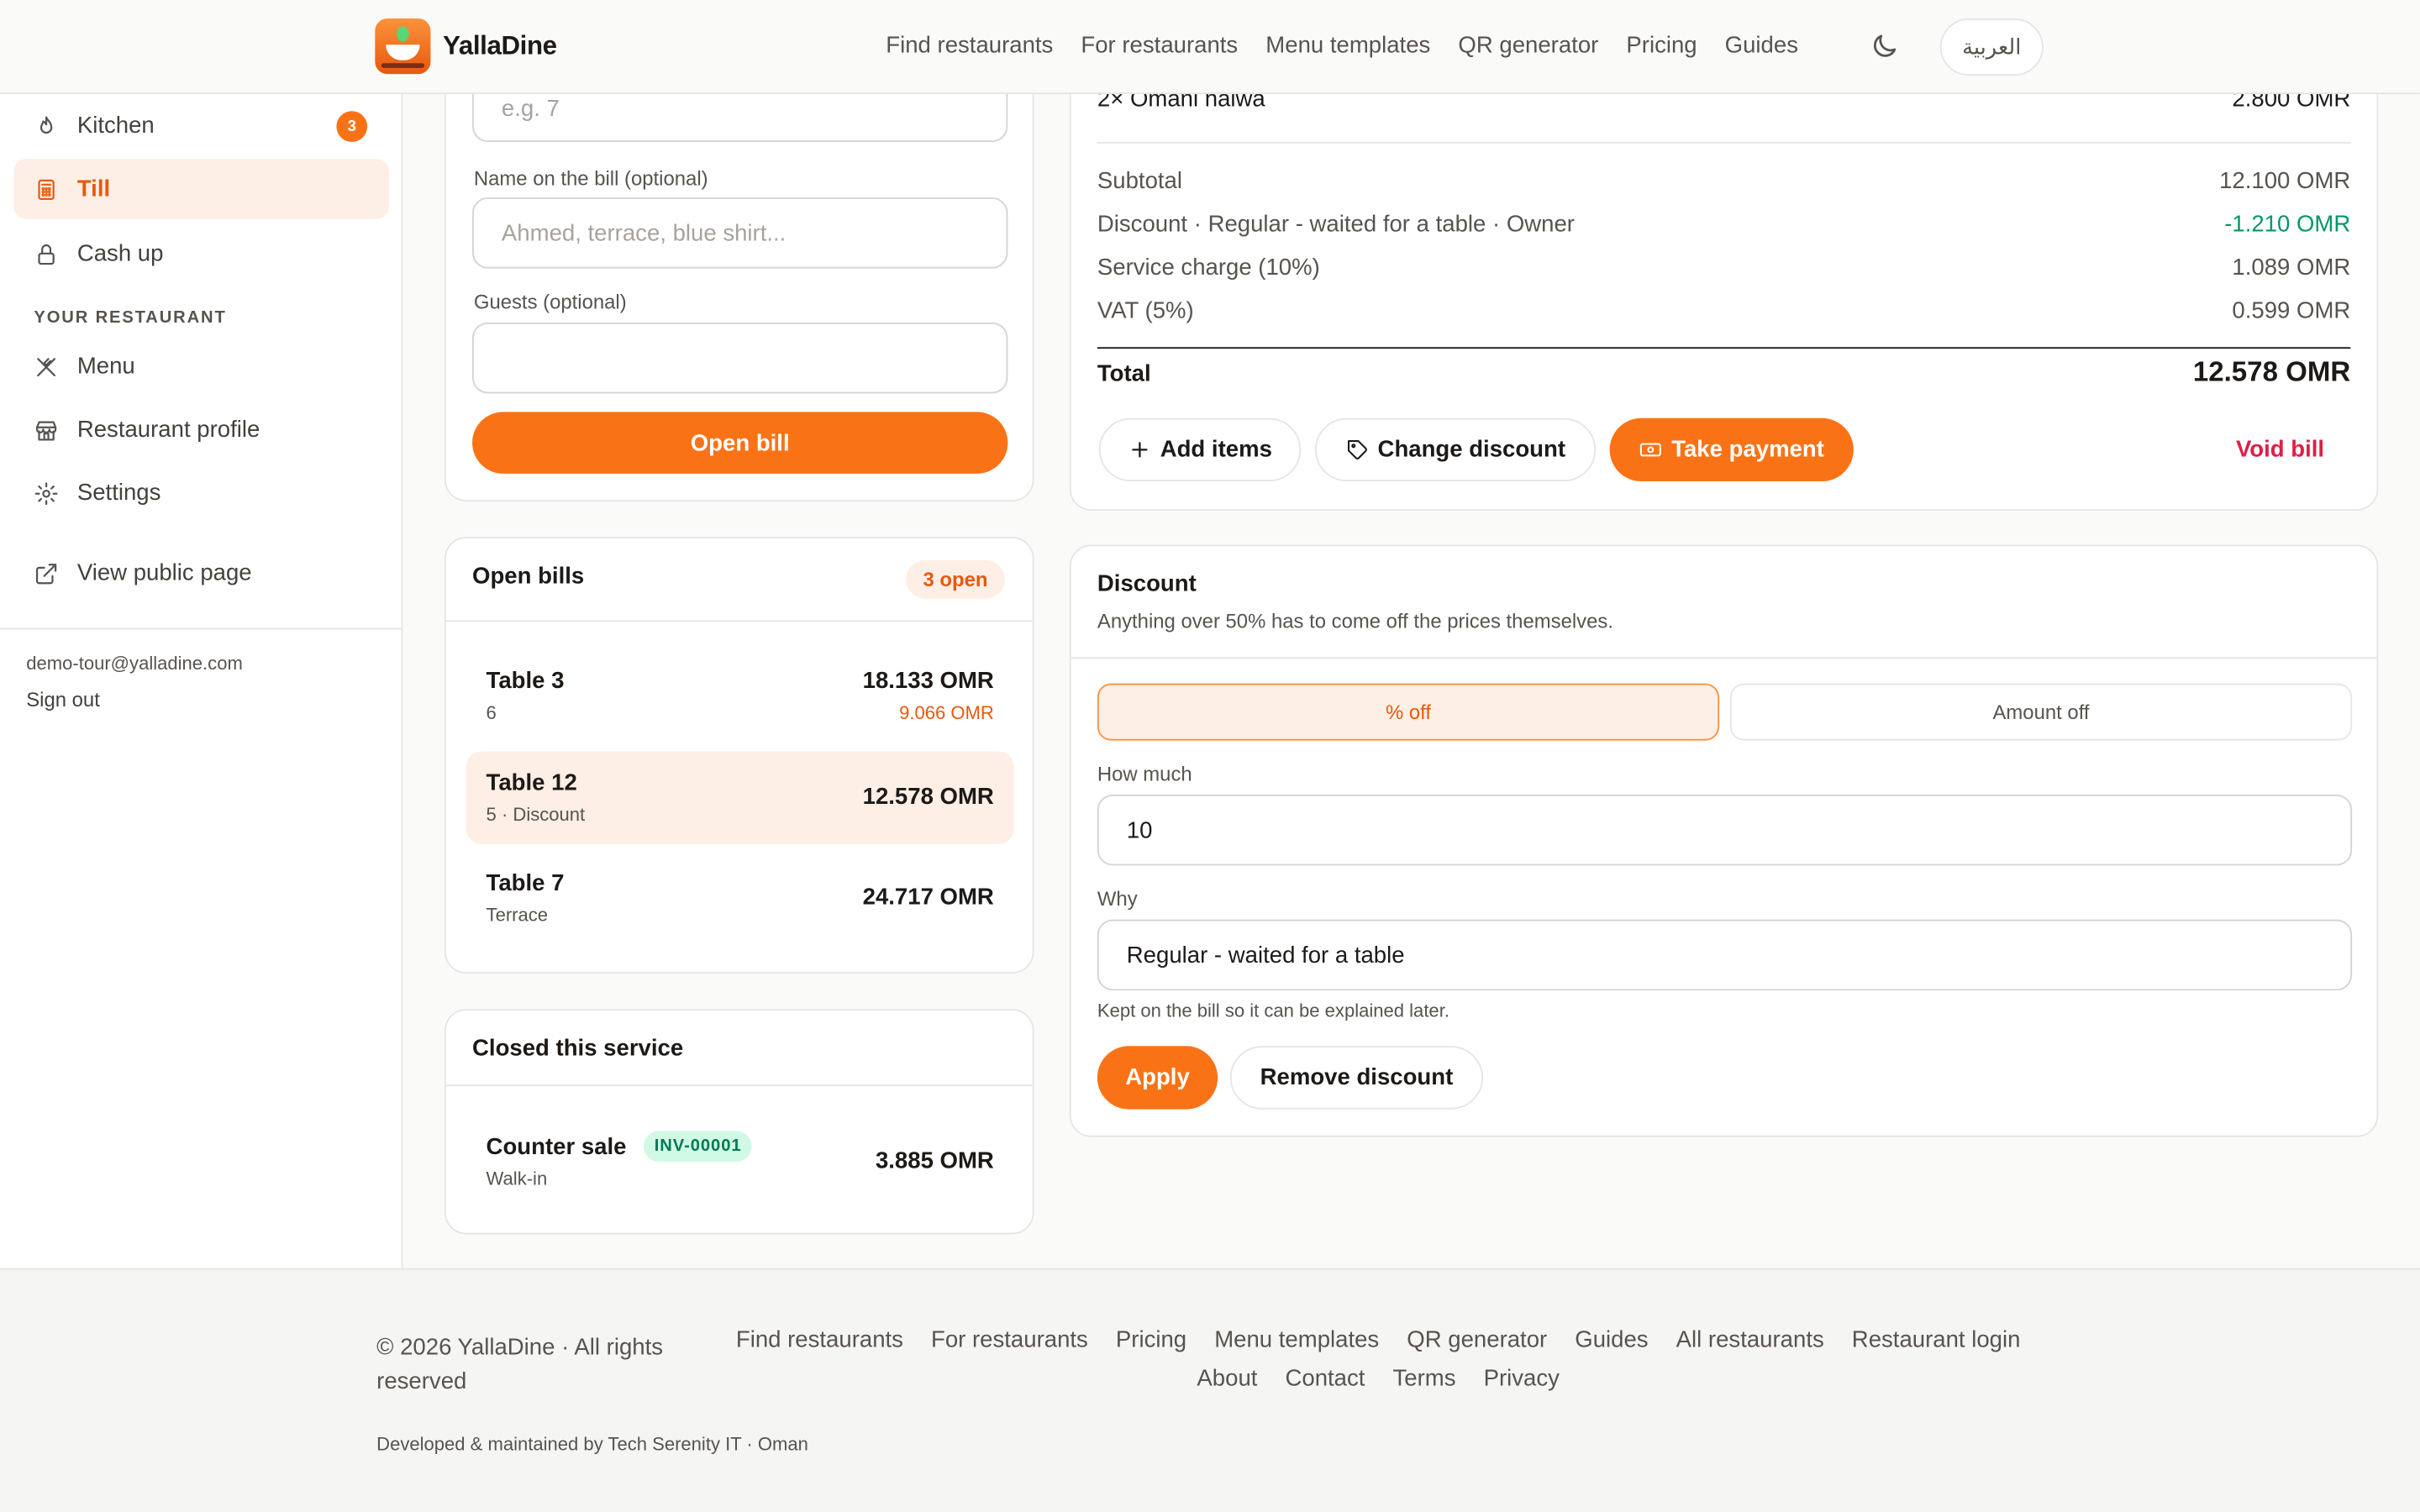 The image size is (2420, 1512). What do you see at coordinates (578, 1048) in the screenshot?
I see `closed-bills-title: Closed this service` at bounding box center [578, 1048].